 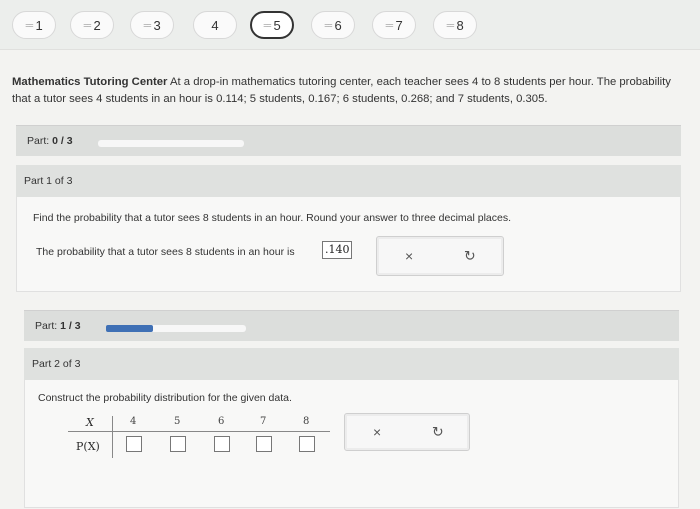 I want to click on table-divider-vertical, so click(x=112, y=437).